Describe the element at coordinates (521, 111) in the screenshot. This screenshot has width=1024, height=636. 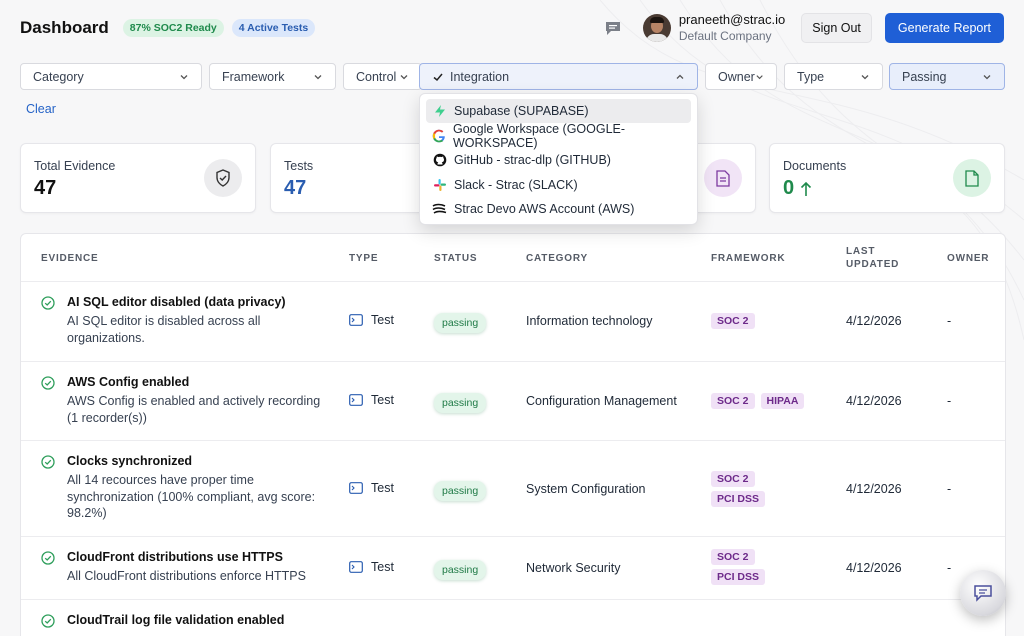
I see `dropdown-item-label: Supabase (SUPABASE)` at that location.